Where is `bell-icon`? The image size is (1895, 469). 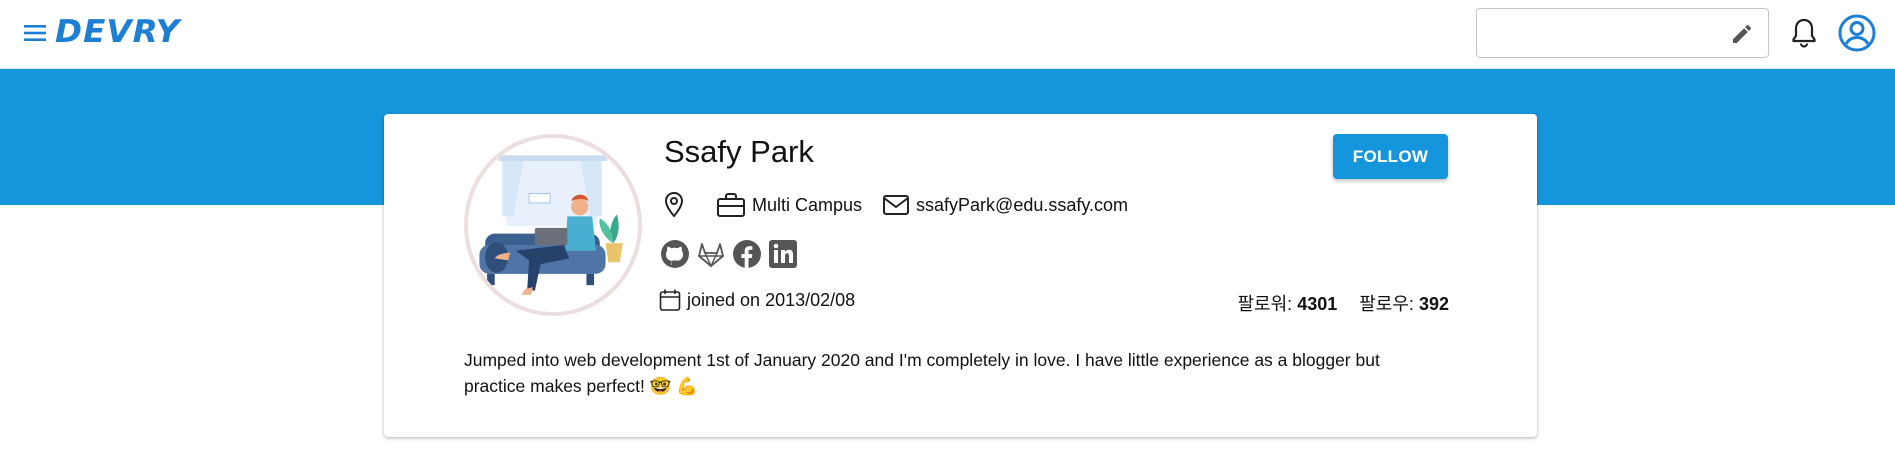
bell-icon is located at coordinates (1804, 33).